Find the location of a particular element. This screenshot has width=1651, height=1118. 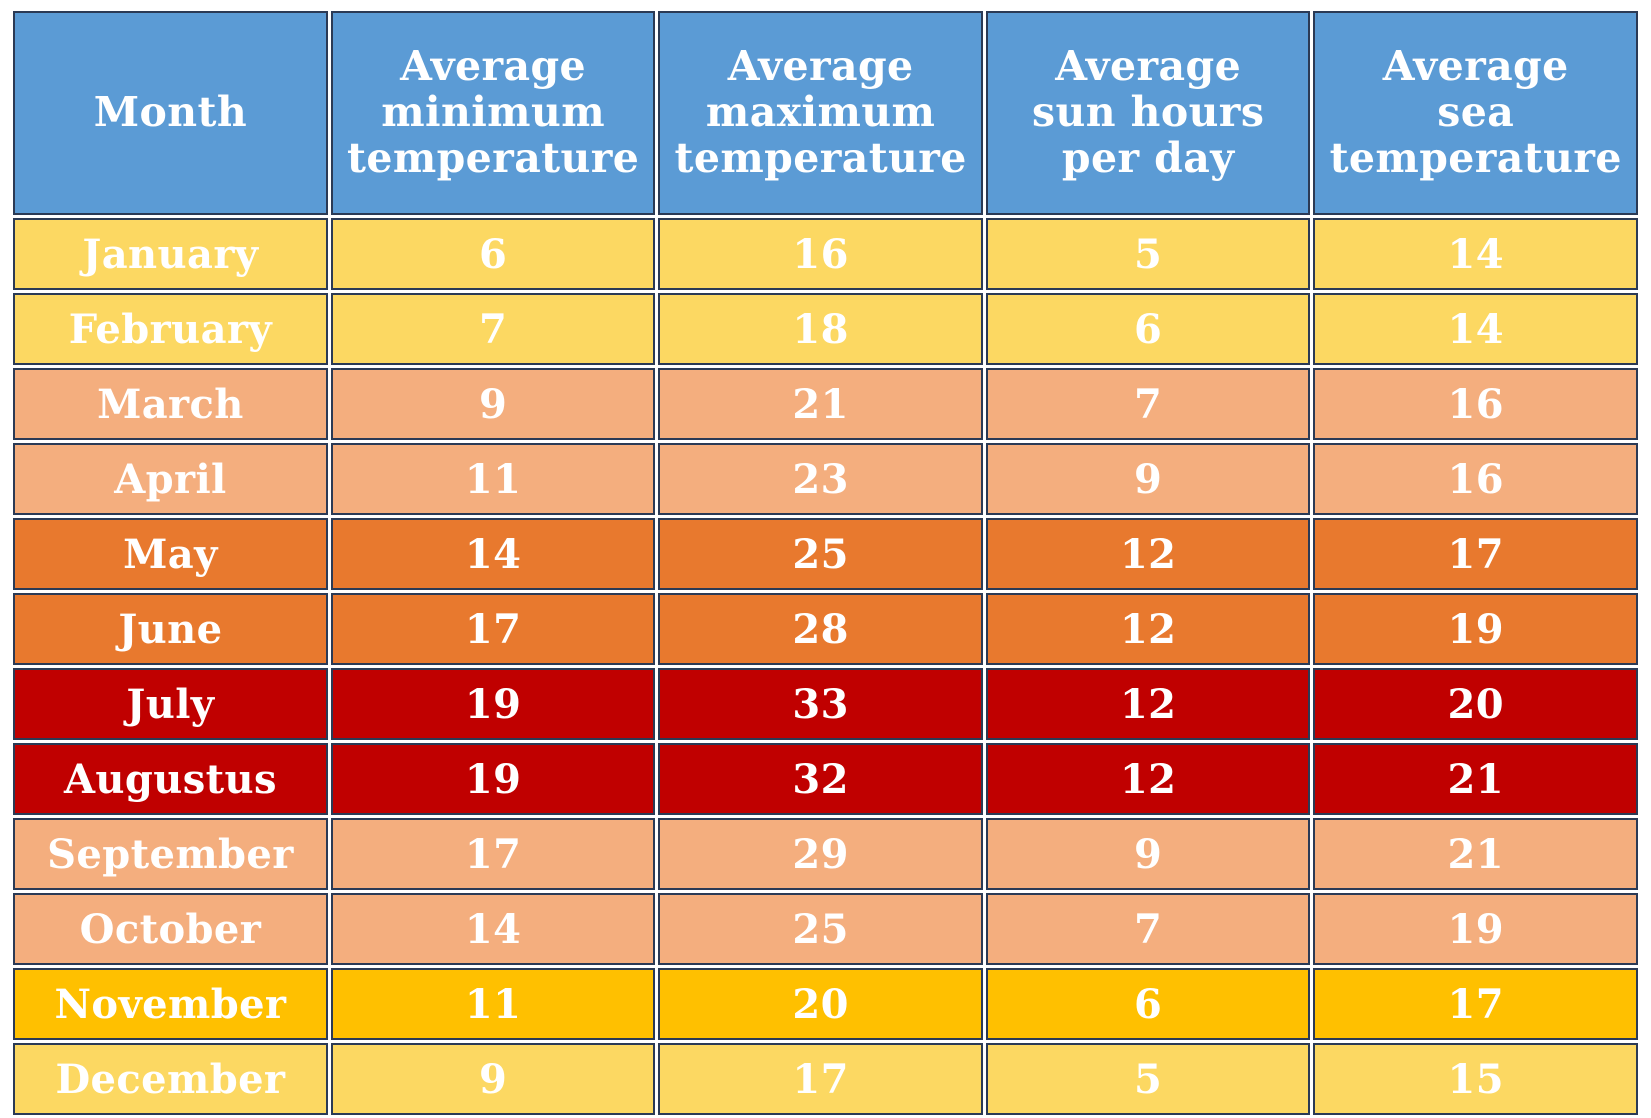

value-cell-tmin: 7 is located at coordinates (493, 329).